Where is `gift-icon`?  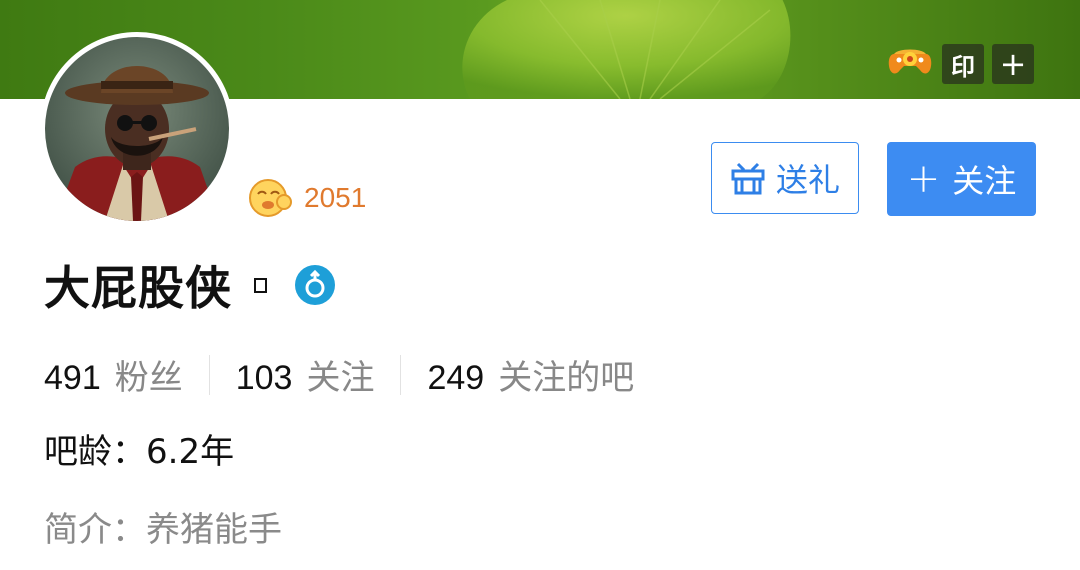
gift-icon is located at coordinates (748, 178).